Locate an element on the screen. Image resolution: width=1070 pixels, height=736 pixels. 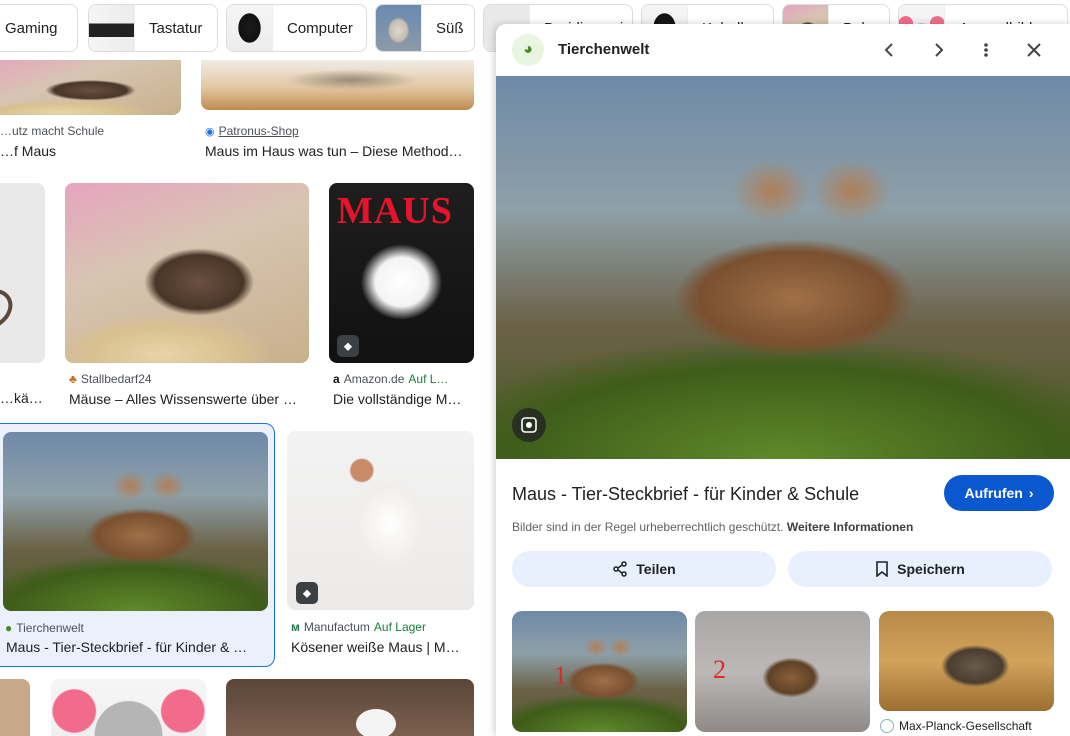
source-name: Tierchenwelt is located at coordinates (50, 628).